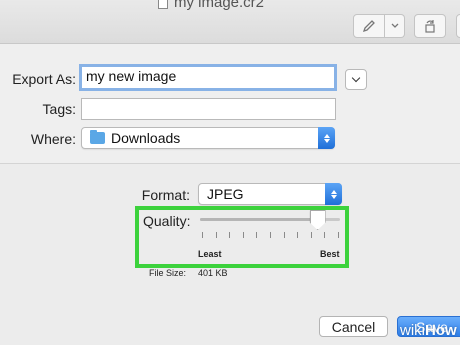  I want to click on wikihow-watermark: wikiHow, so click(428, 330).